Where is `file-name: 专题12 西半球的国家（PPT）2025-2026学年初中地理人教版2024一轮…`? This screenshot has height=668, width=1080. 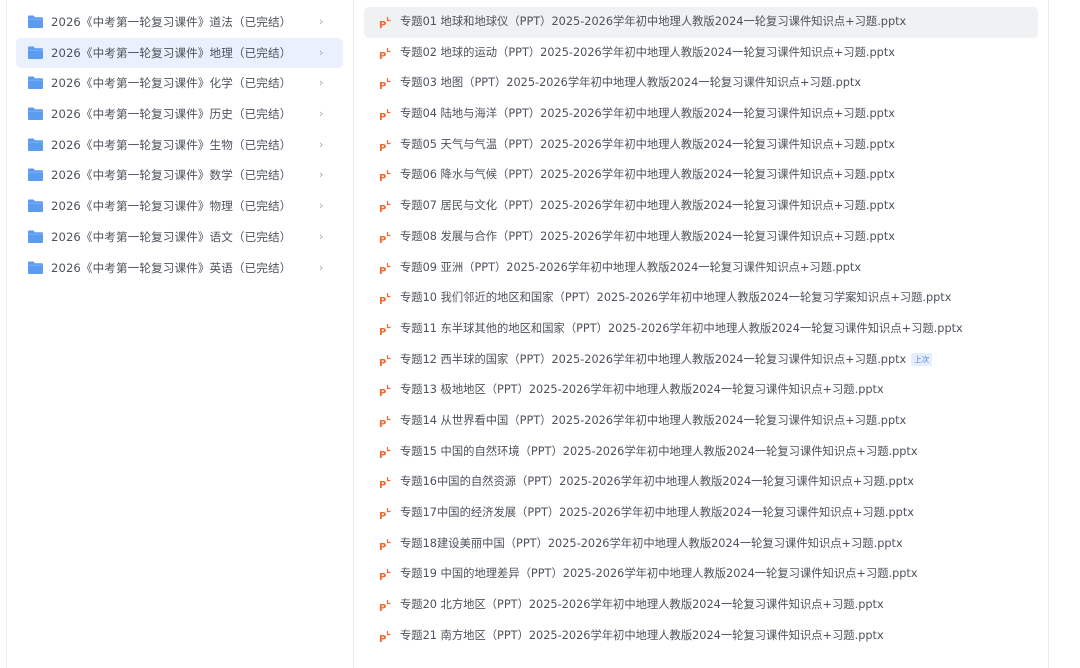 file-name: 专题12 西半球的国家（PPT）2025-2026学年初中地理人教版2024一轮… is located at coordinates (653, 359).